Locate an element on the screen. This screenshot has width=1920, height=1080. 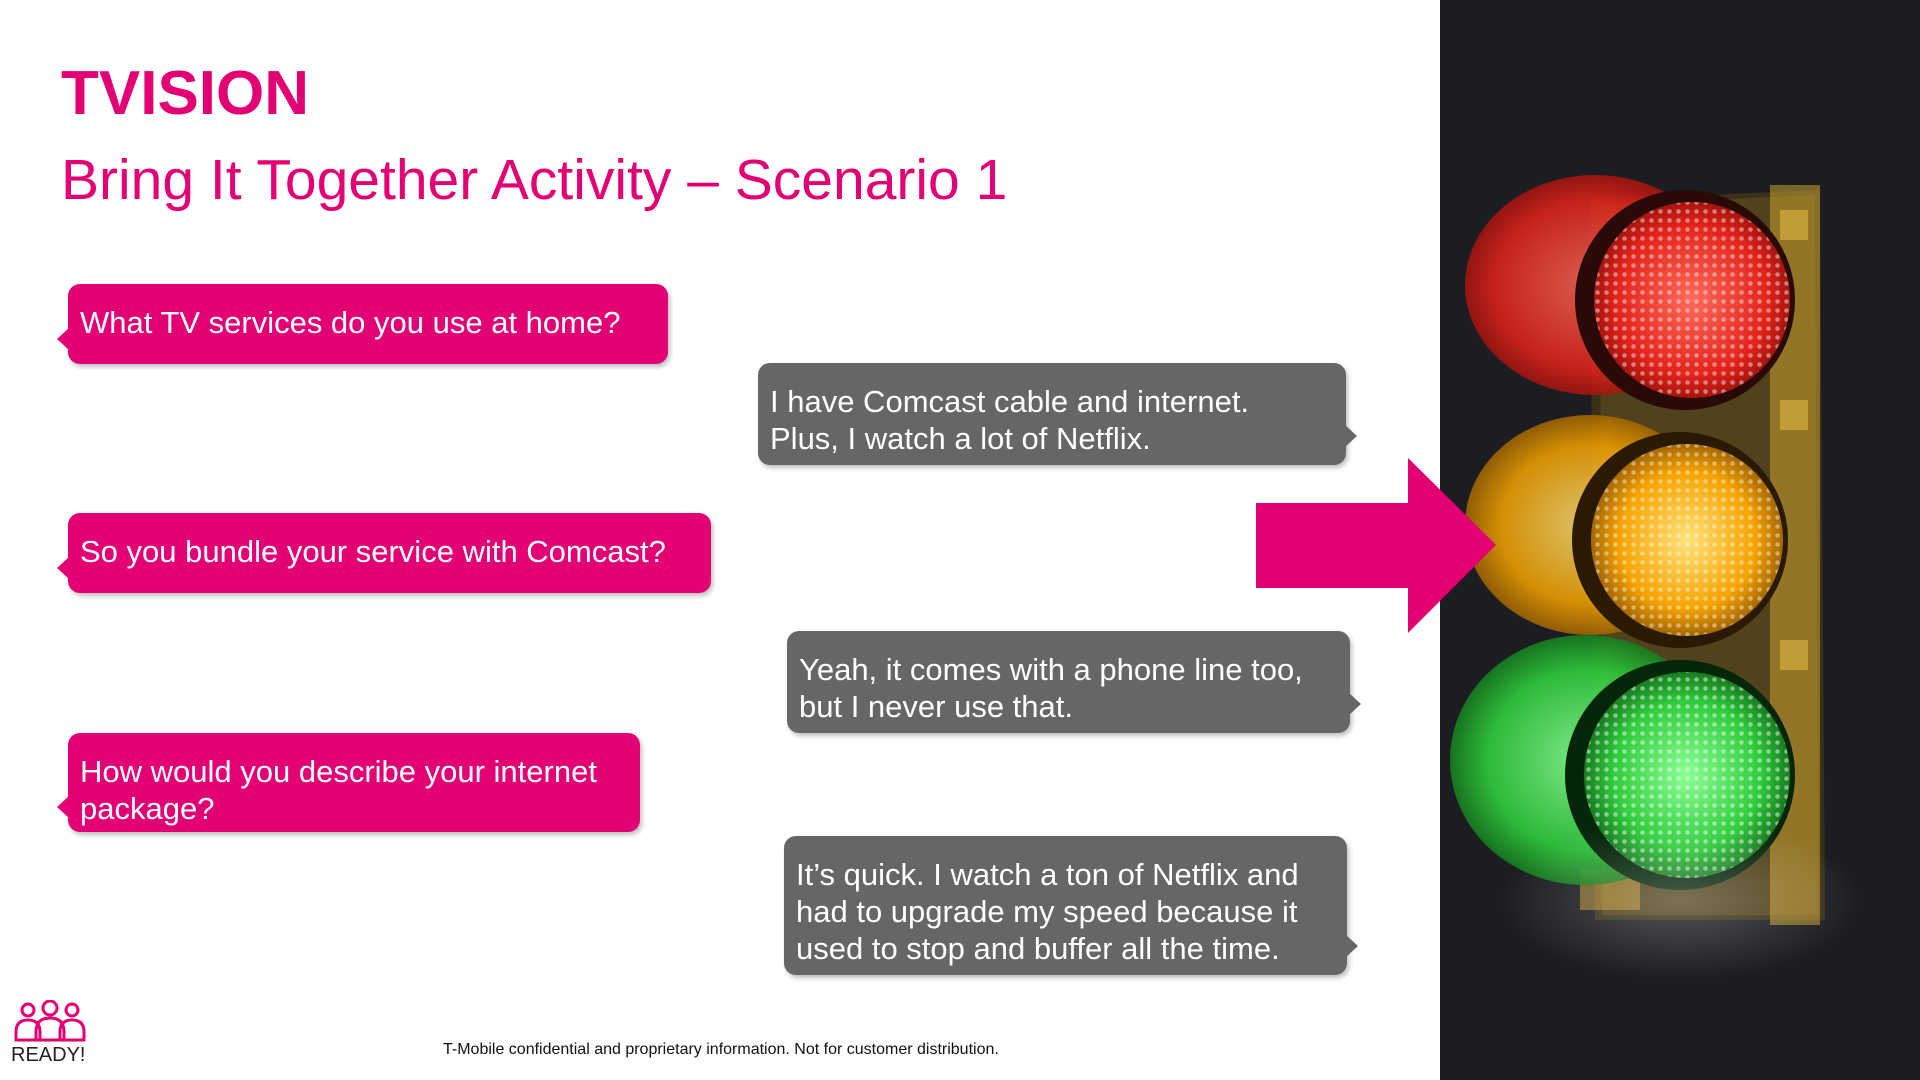
bubble-line: used to stop and buffer all the time. is located at coordinates (1038, 948).